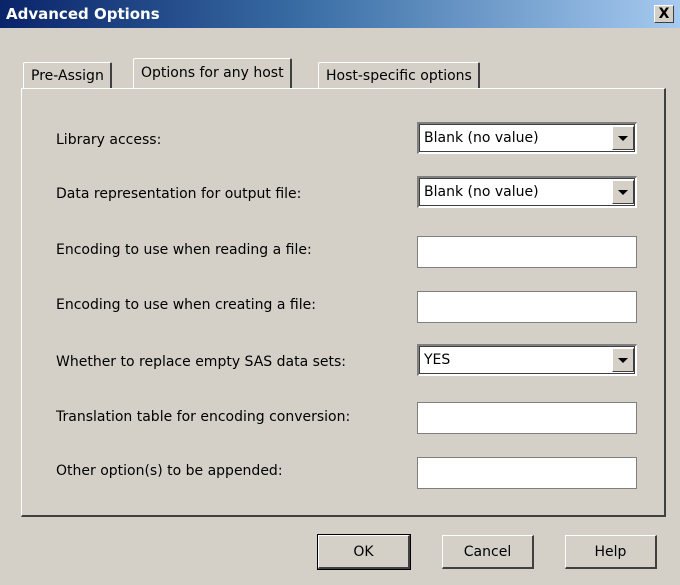 The image size is (680, 585). I want to click on library-access-select: Blank (no value), so click(527, 138).